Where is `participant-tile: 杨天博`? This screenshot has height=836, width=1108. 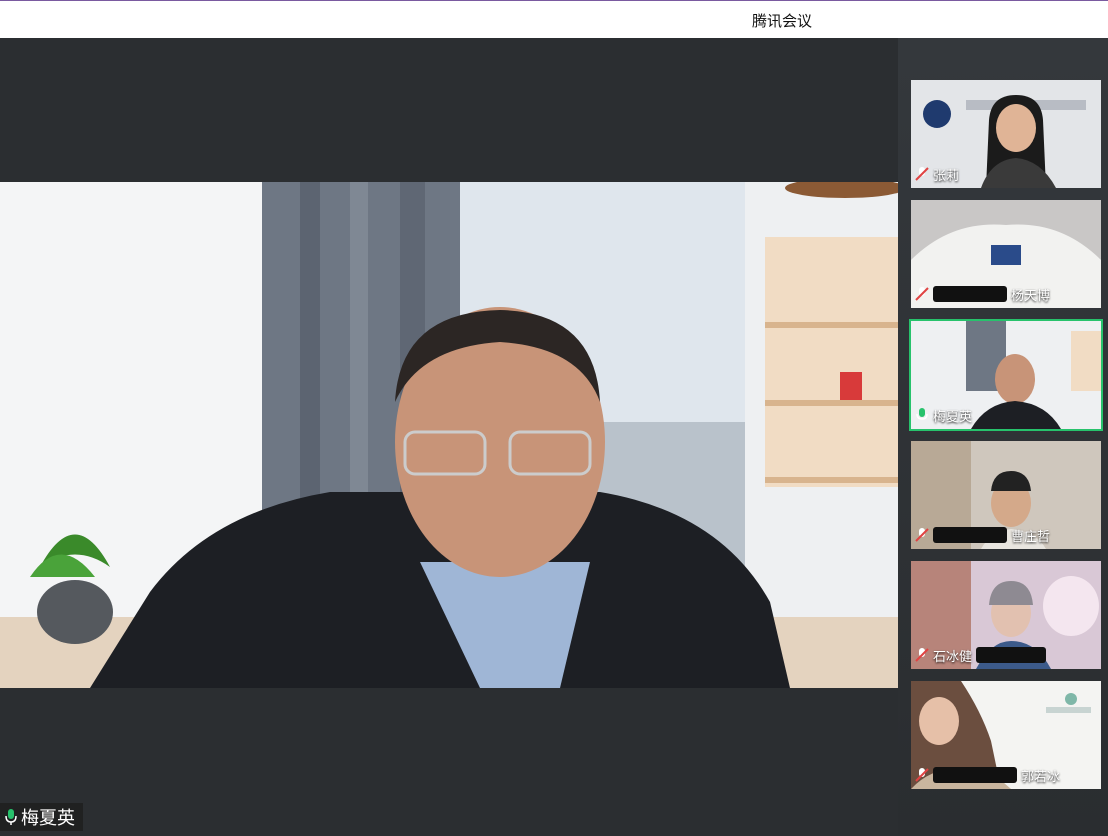
participant-tile: 杨天博 is located at coordinates (1006, 254).